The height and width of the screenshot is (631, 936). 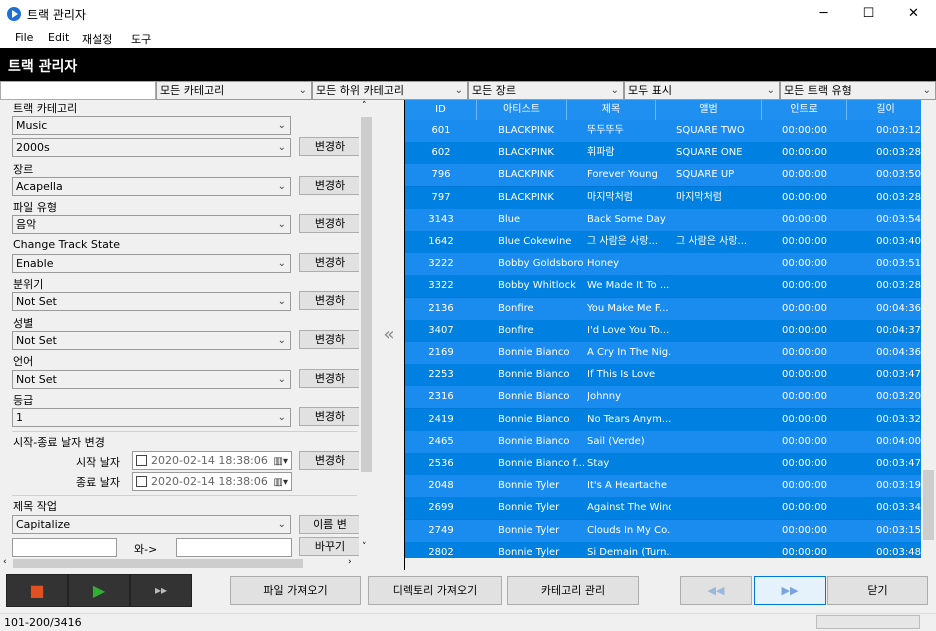 I want to click on search-field, so click(x=78, y=90).